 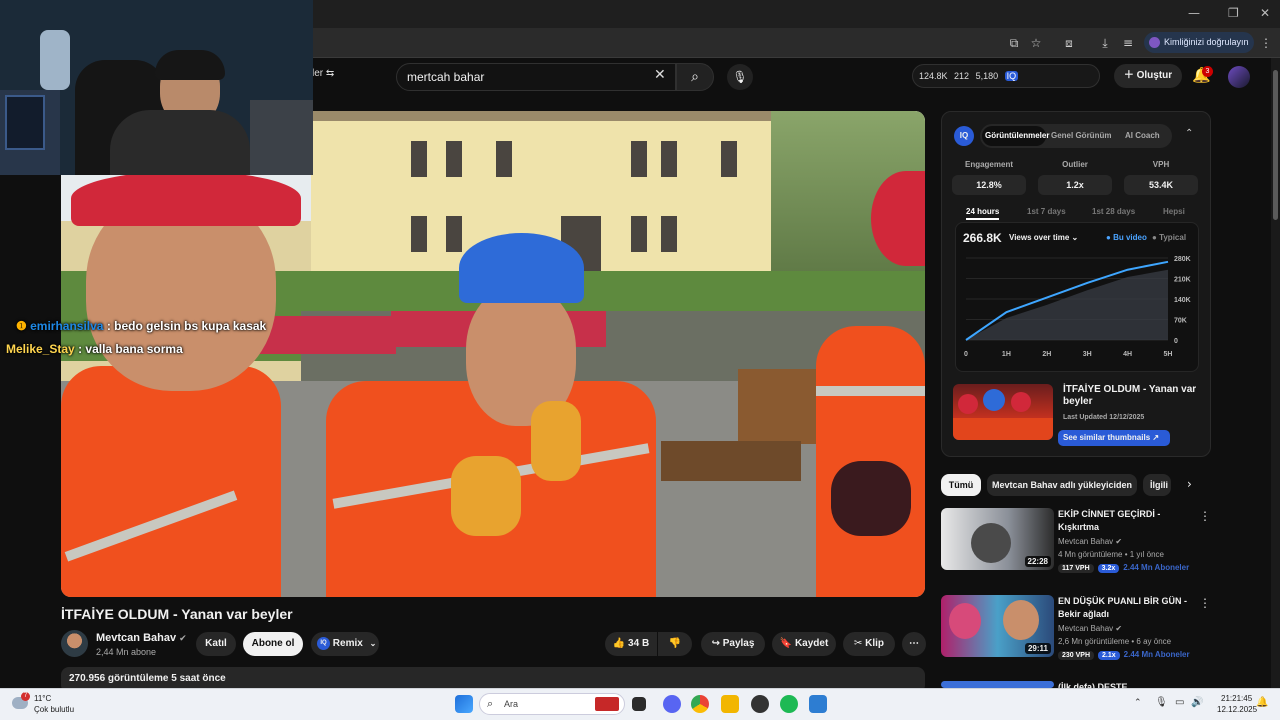 I want to click on stat-likes: 212, so click(x=962, y=76).